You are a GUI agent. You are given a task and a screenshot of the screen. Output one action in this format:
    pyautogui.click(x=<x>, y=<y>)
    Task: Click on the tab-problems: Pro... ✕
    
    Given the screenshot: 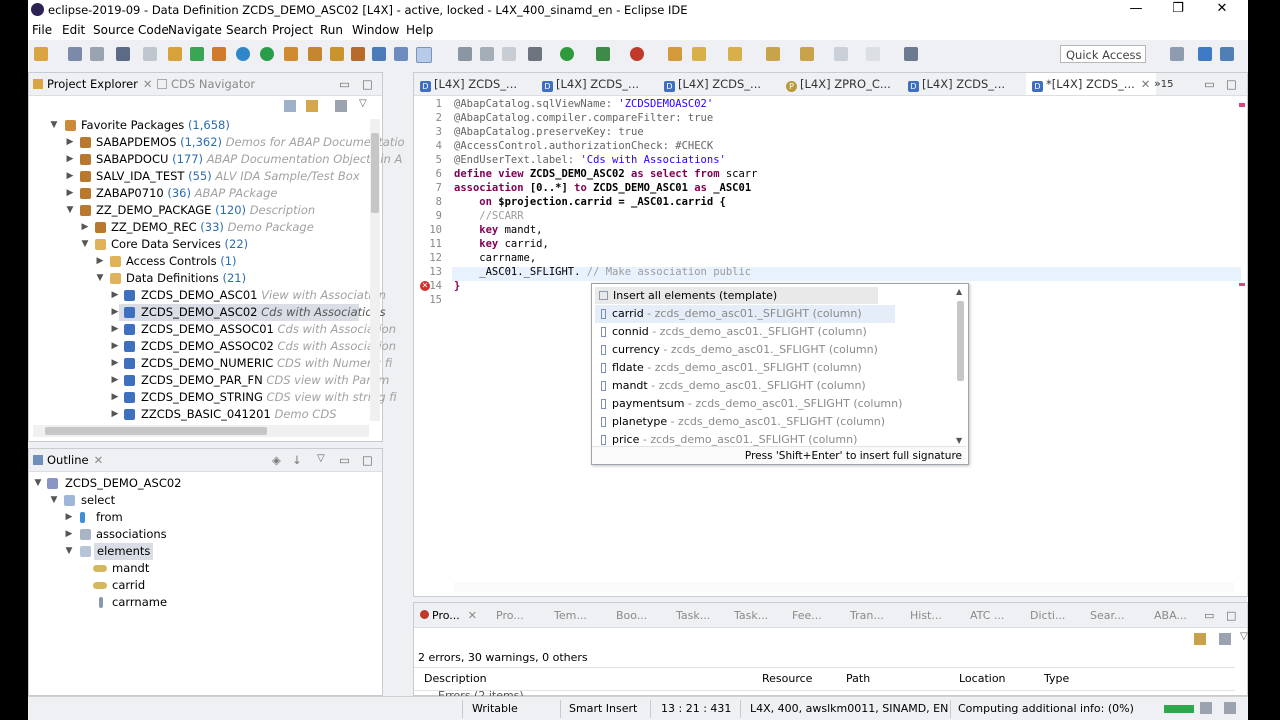 What is the action you would take?
    pyautogui.click(x=448, y=615)
    